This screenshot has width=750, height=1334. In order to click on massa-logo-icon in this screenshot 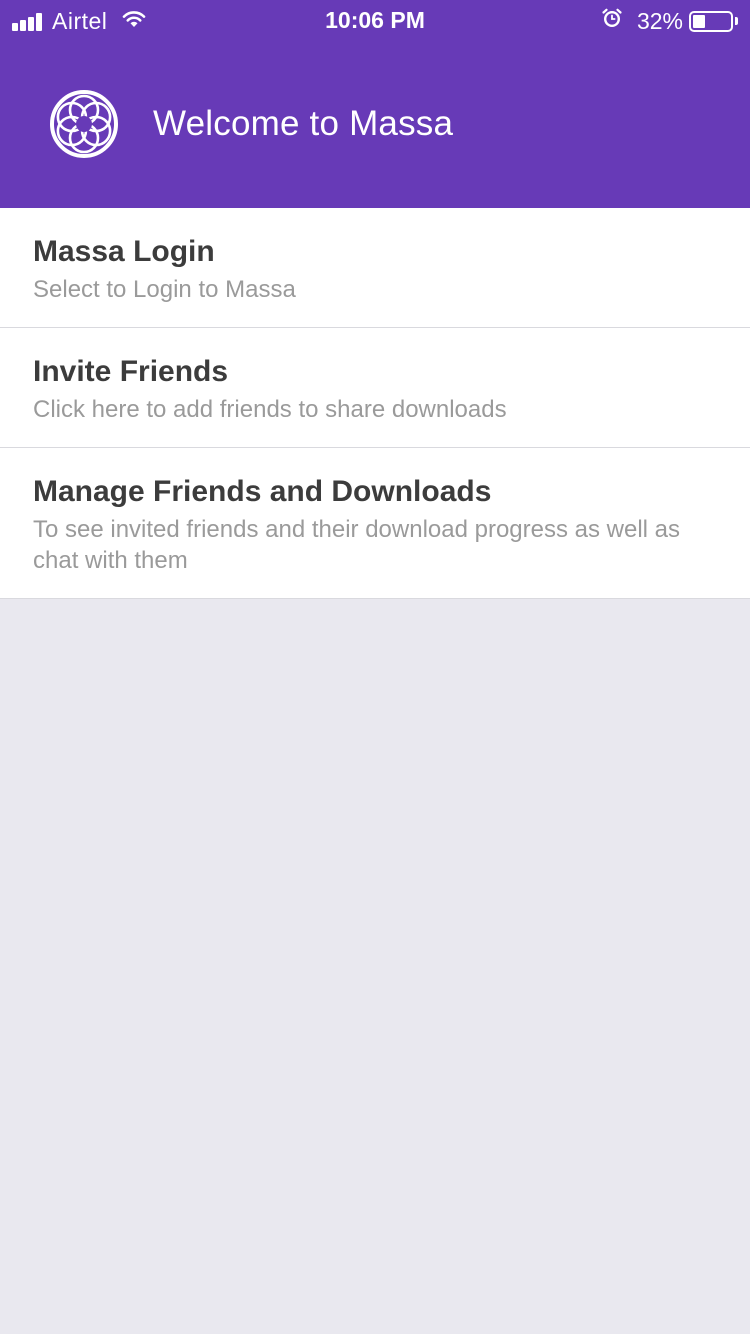, I will do `click(84, 124)`.